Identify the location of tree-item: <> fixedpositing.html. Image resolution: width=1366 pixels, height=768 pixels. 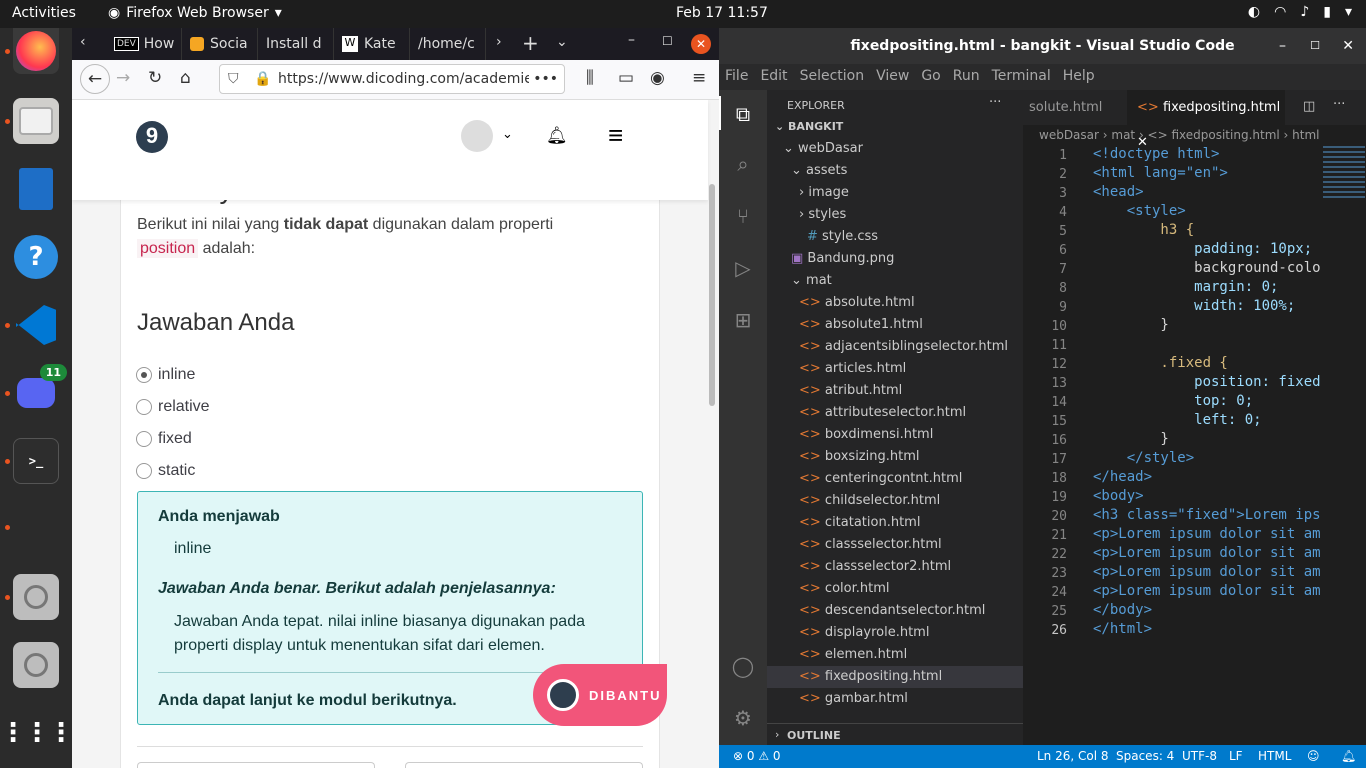
(895, 677).